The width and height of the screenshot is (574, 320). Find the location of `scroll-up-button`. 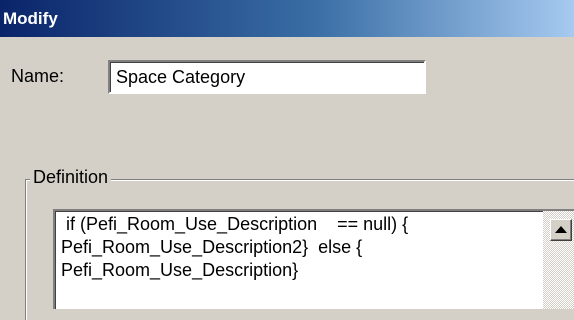

scroll-up-button is located at coordinates (561, 230).